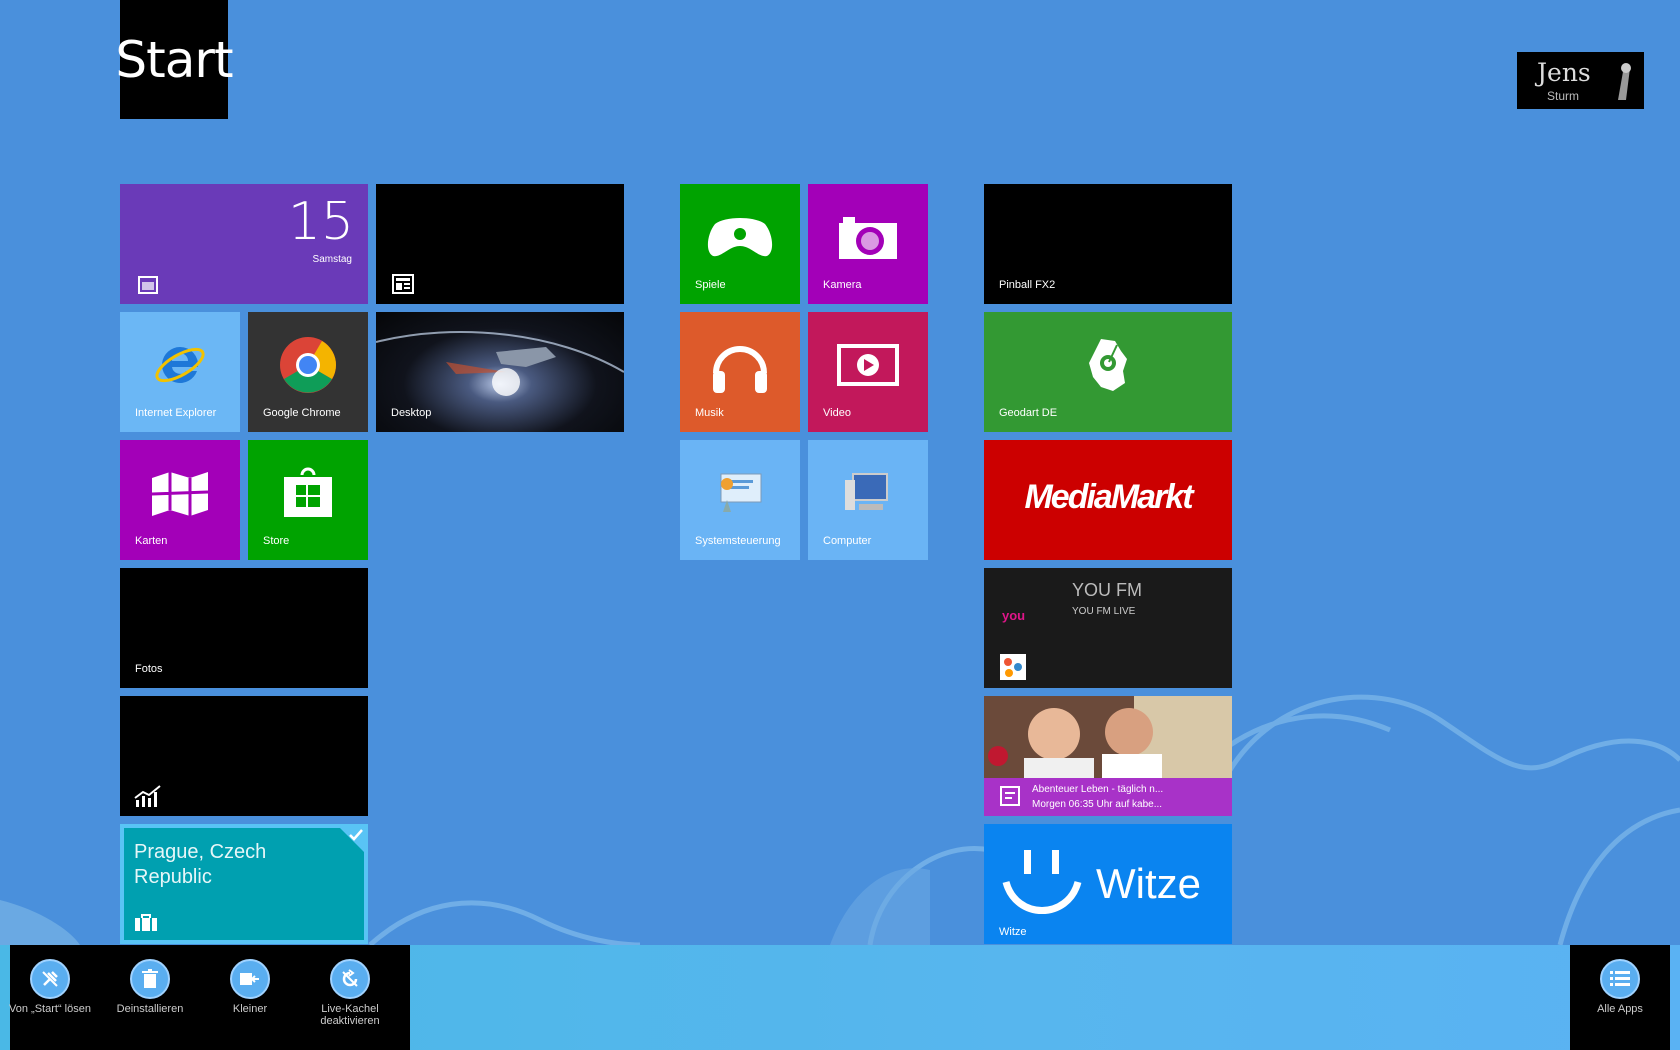 The image size is (1680, 1050). What do you see at coordinates (411, 413) in the screenshot?
I see `tile-label: Desktop` at bounding box center [411, 413].